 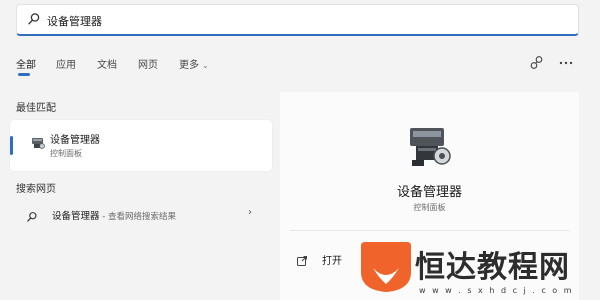 I want to click on tab-all: 全部, so click(x=26, y=66).